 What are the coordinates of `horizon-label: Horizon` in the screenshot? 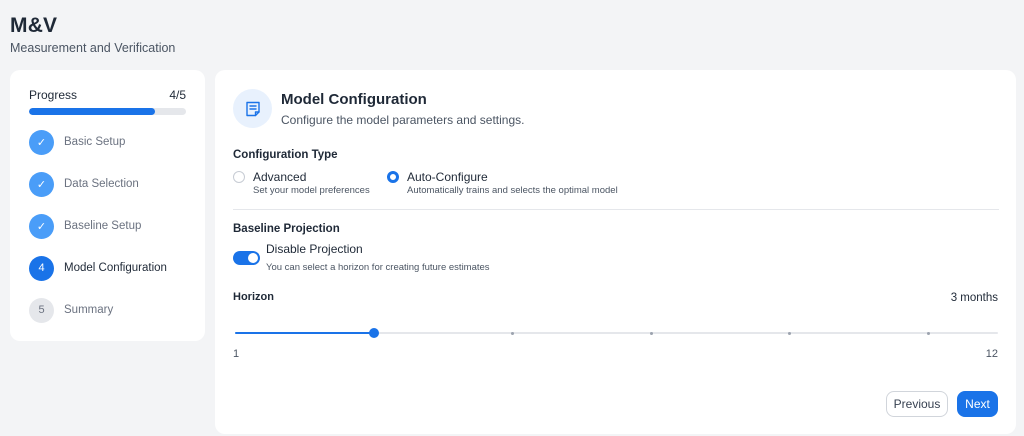 It's located at (253, 297).